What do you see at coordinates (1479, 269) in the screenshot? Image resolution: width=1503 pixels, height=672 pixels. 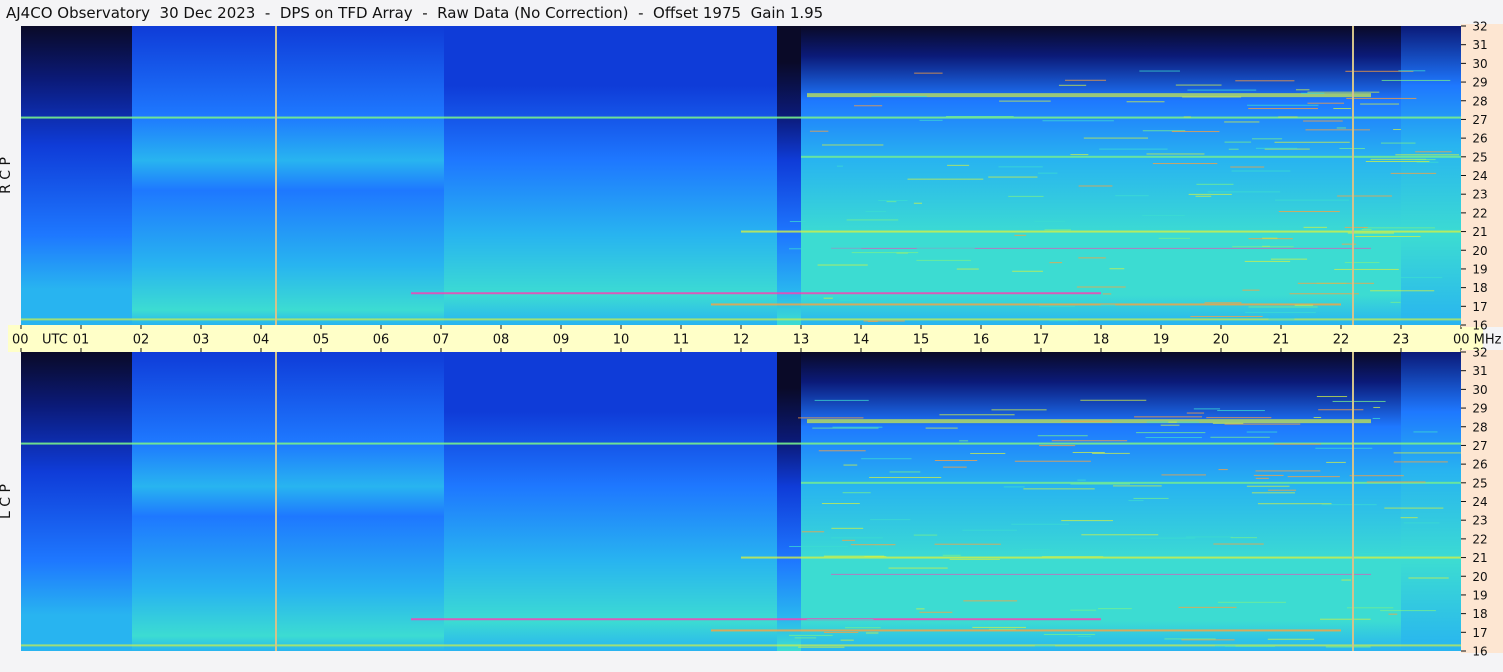 I see `y-tick-label: 19` at bounding box center [1479, 269].